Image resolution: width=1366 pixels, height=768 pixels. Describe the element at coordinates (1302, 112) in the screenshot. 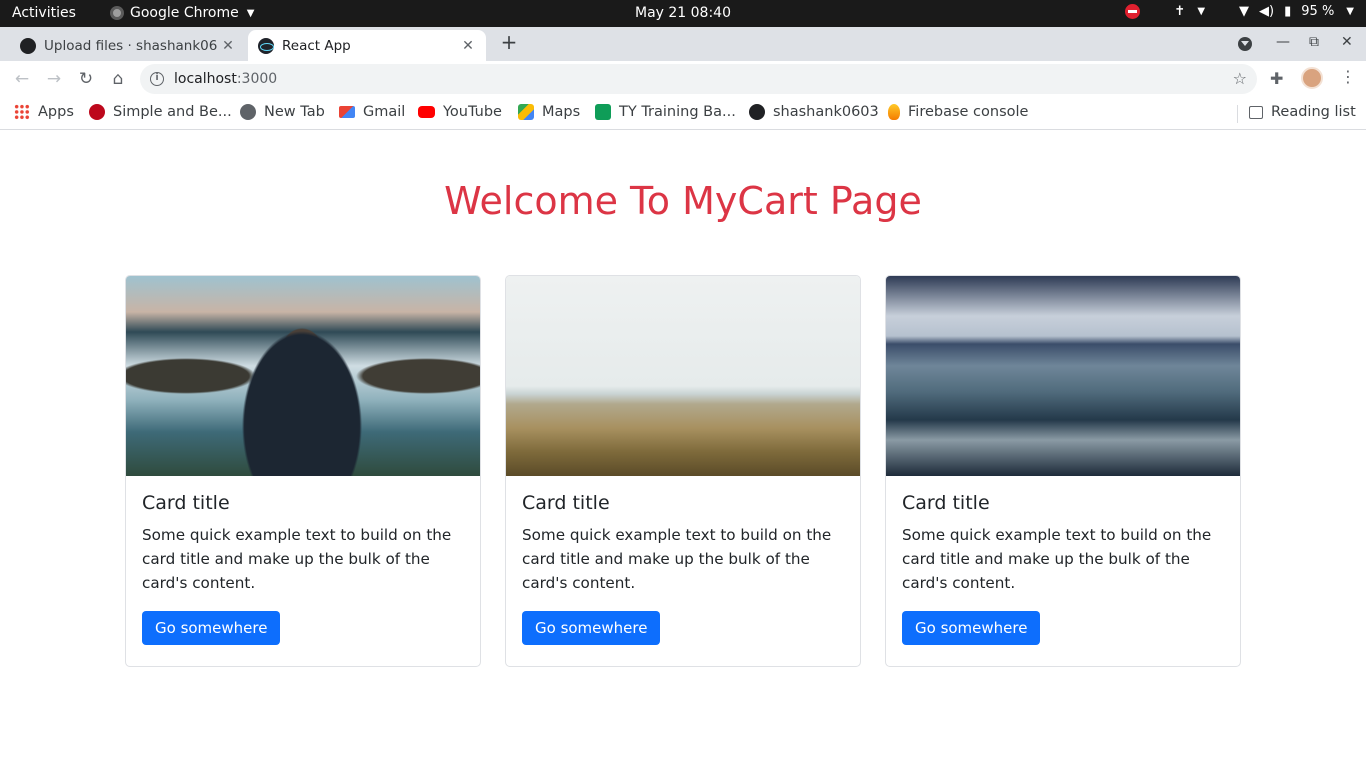

I see `reading-list-button: Reading list` at that location.